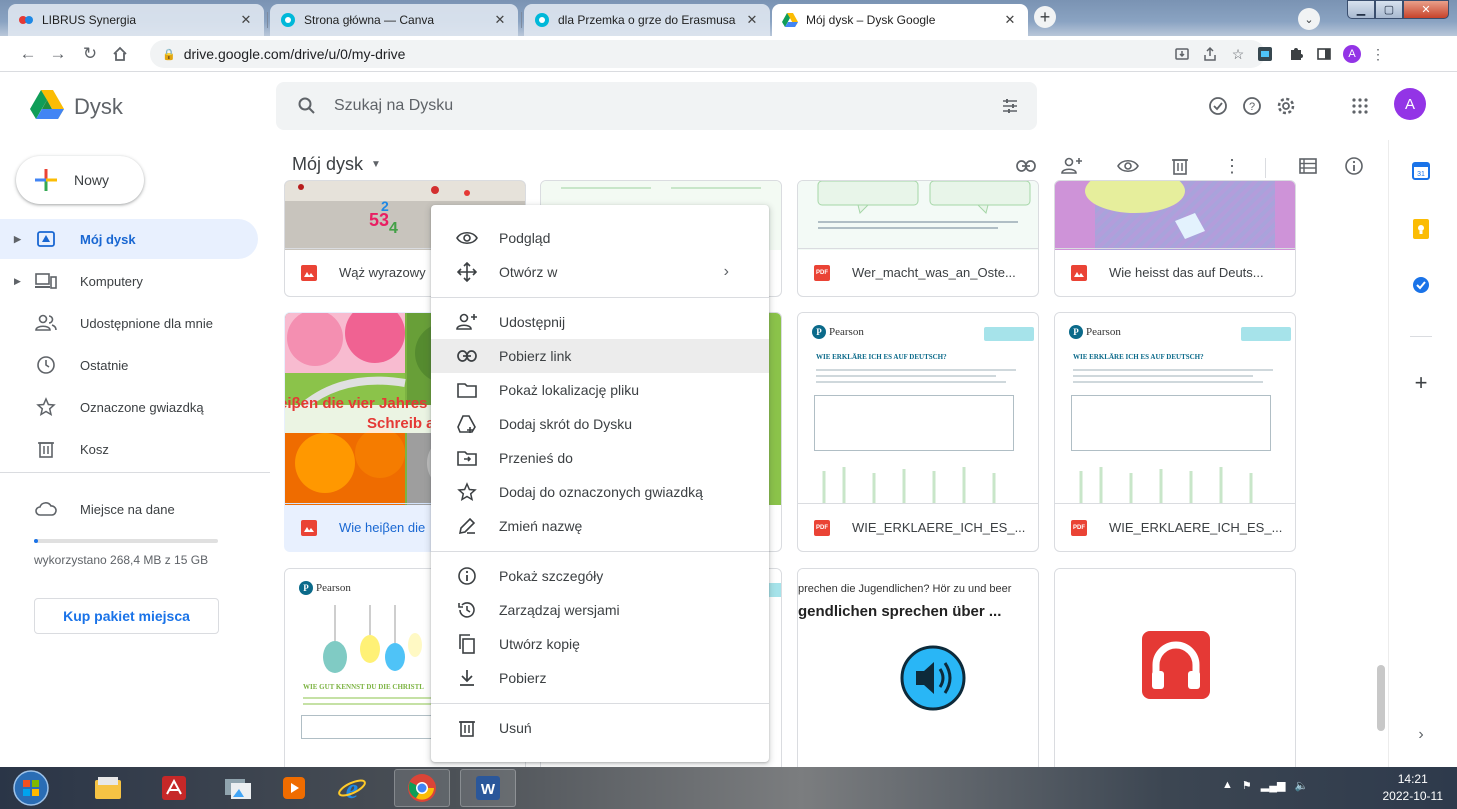 The width and height of the screenshot is (1457, 809). What do you see at coordinates (1360, 106) in the screenshot?
I see `apps-grid-icon` at bounding box center [1360, 106].